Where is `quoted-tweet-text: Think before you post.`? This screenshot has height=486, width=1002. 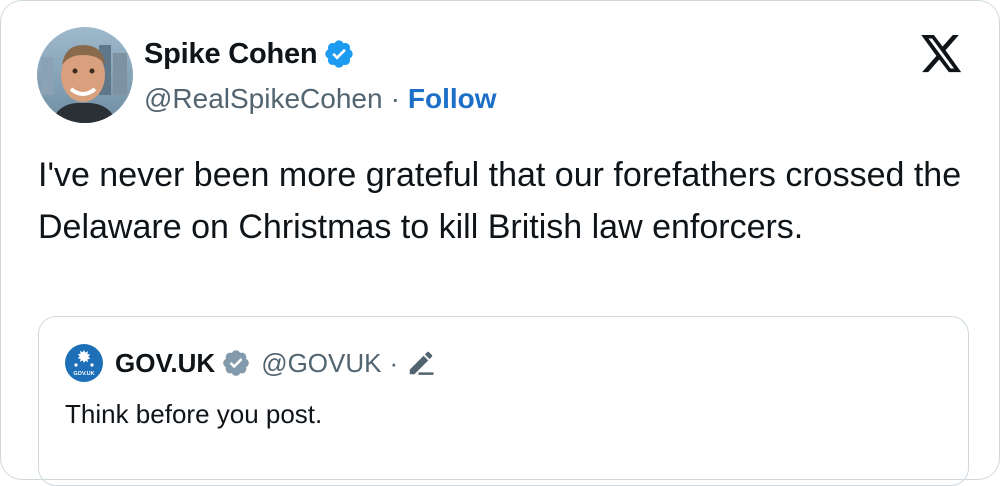 quoted-tweet-text: Think before you post. is located at coordinates (194, 414).